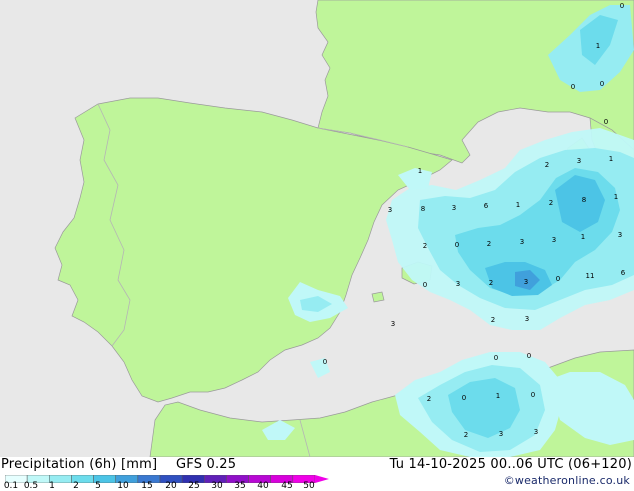 The width and height of the screenshot is (634, 491). I want to click on legend-title: Precipitation (6h) [mm], so click(79, 464).